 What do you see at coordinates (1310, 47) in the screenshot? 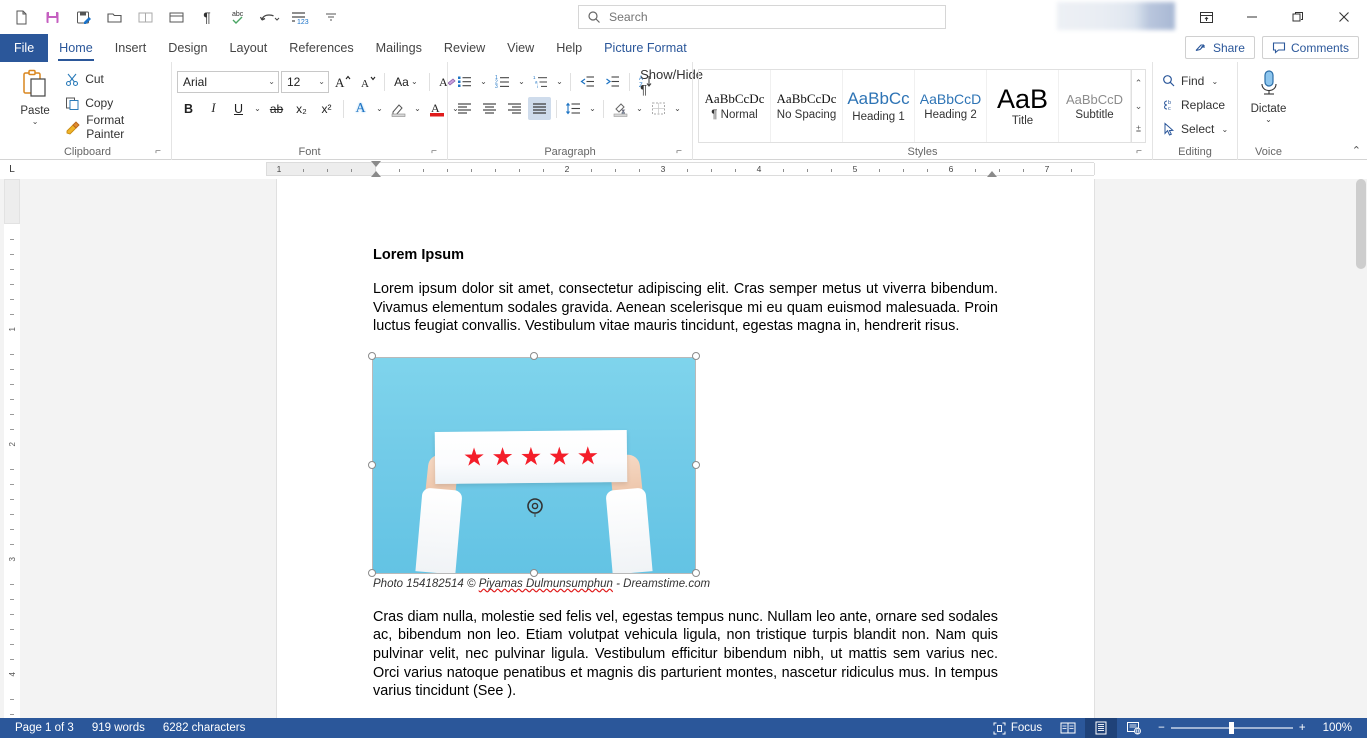
I see `comments-button: Comments` at bounding box center [1310, 47].